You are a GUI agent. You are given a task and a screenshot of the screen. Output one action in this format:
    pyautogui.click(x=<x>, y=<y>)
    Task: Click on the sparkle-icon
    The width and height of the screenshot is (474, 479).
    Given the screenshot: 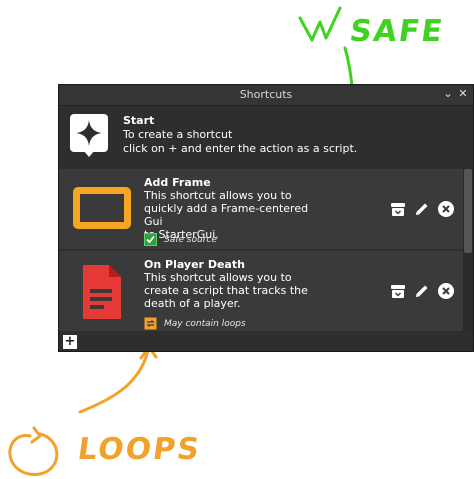 What is the action you would take?
    pyautogui.click(x=89, y=133)
    